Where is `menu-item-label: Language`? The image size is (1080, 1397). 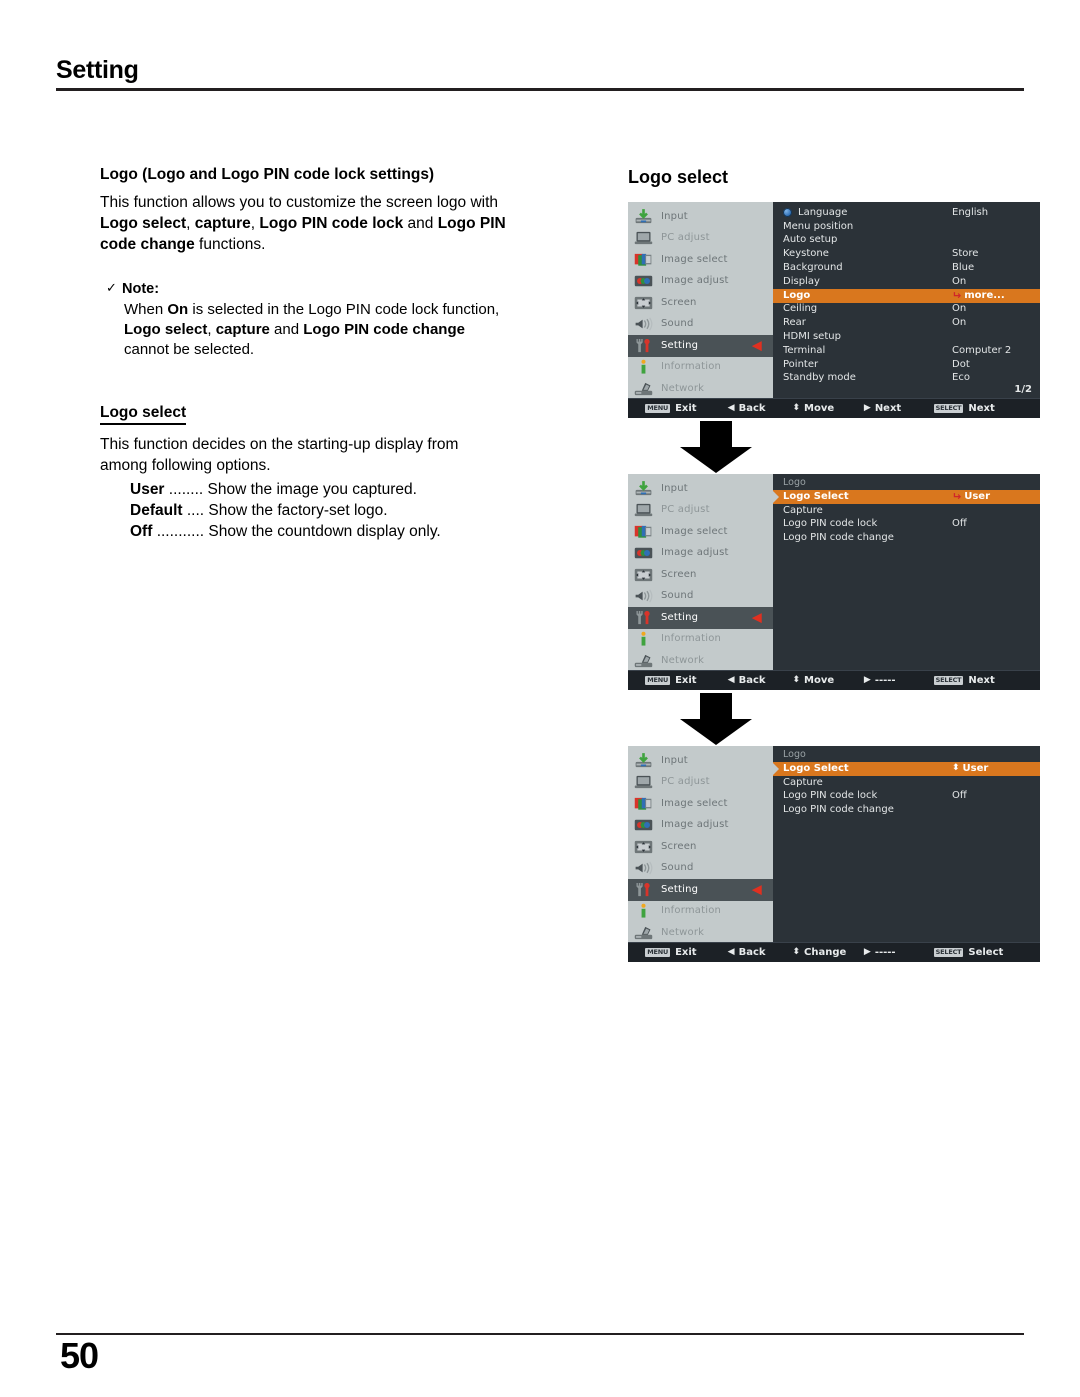 menu-item-label: Language is located at coordinates (823, 212).